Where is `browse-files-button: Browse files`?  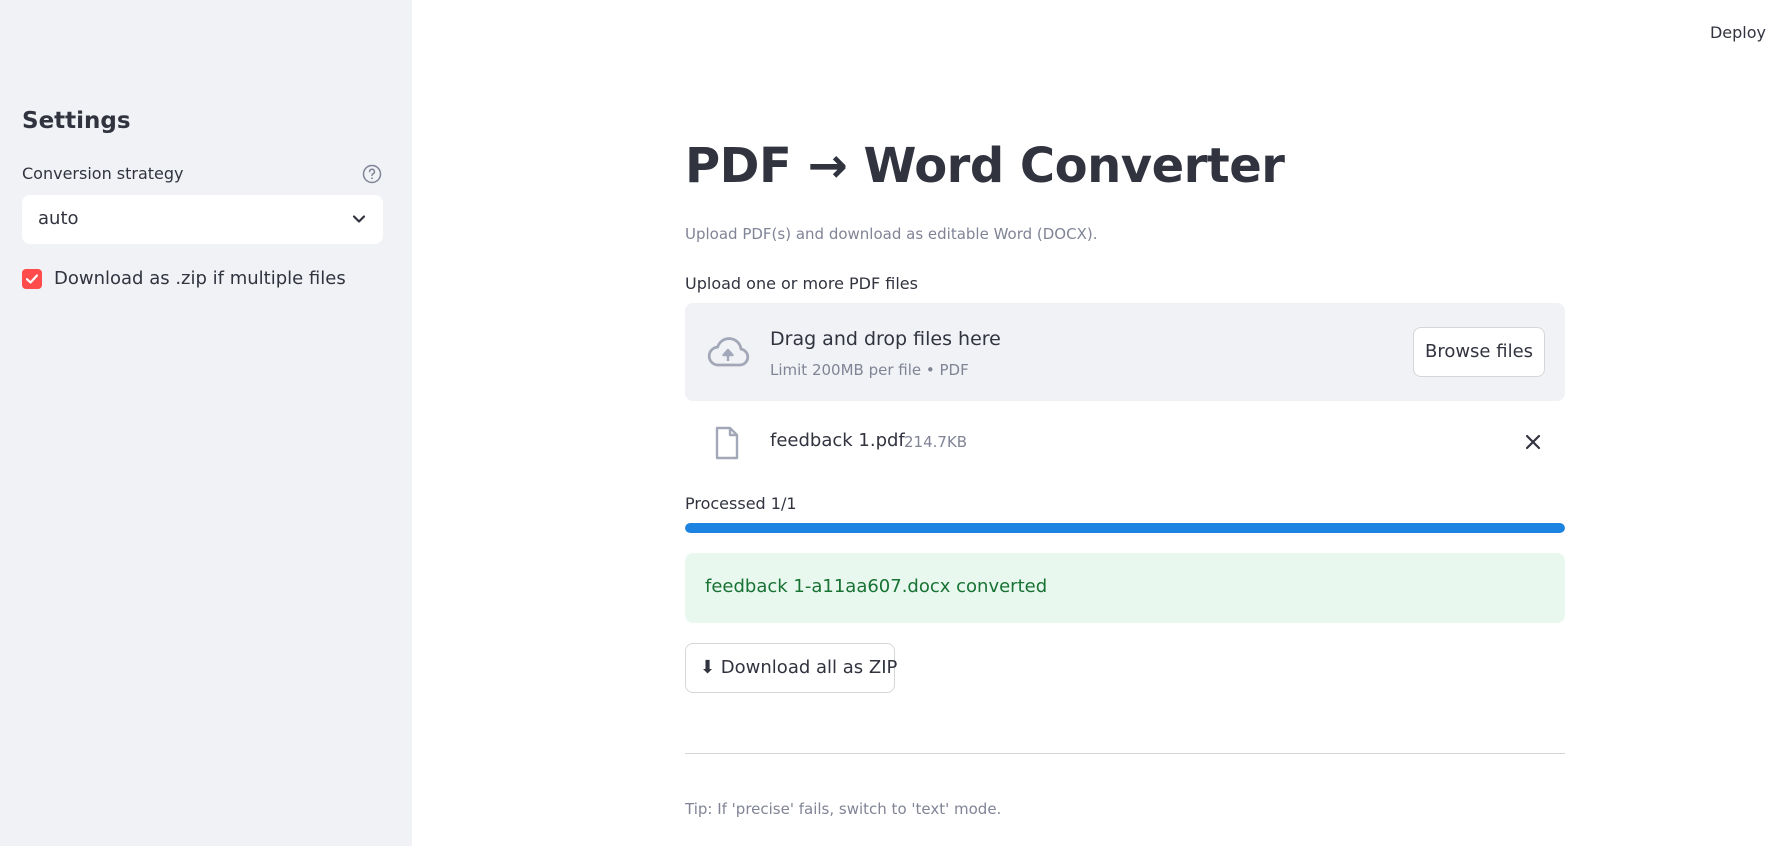 browse-files-button: Browse files is located at coordinates (1479, 352).